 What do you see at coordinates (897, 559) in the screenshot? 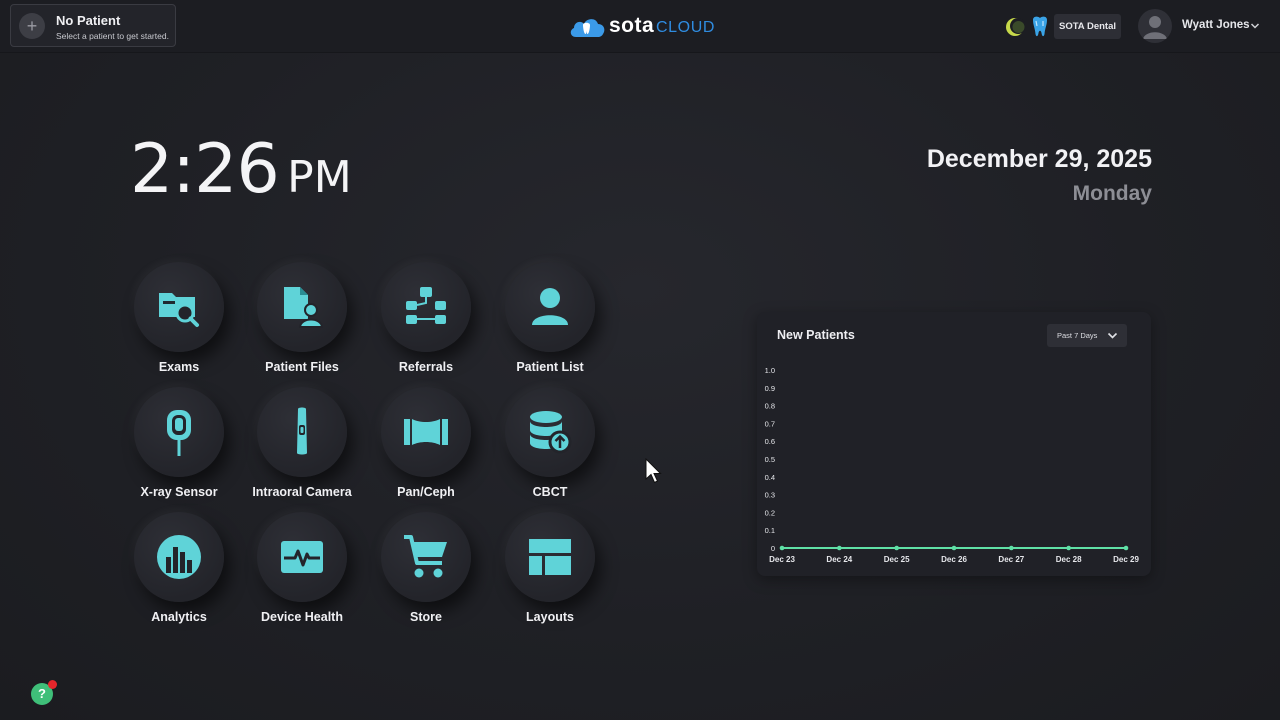
I see `x-tick-label: Dec 25` at bounding box center [897, 559].